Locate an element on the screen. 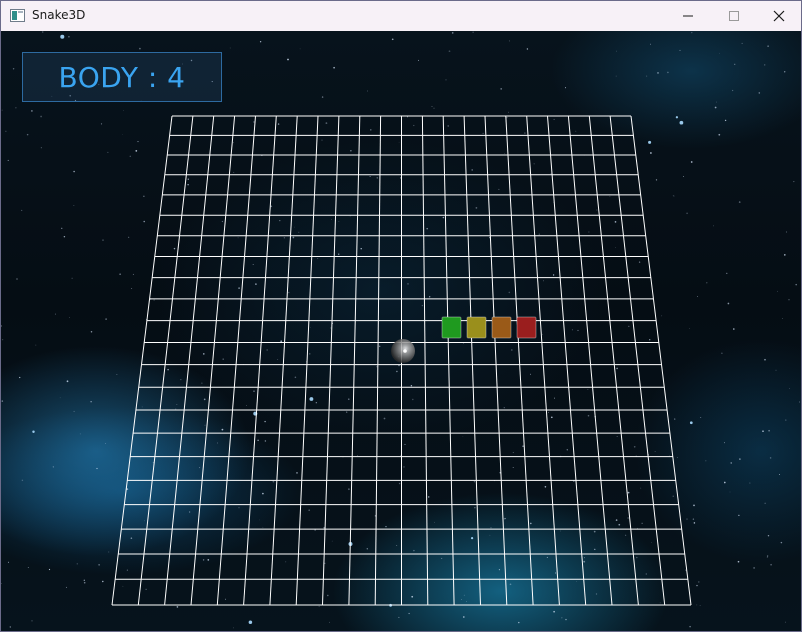 This screenshot has width=802, height=632. maximize-button is located at coordinates (734, 16).